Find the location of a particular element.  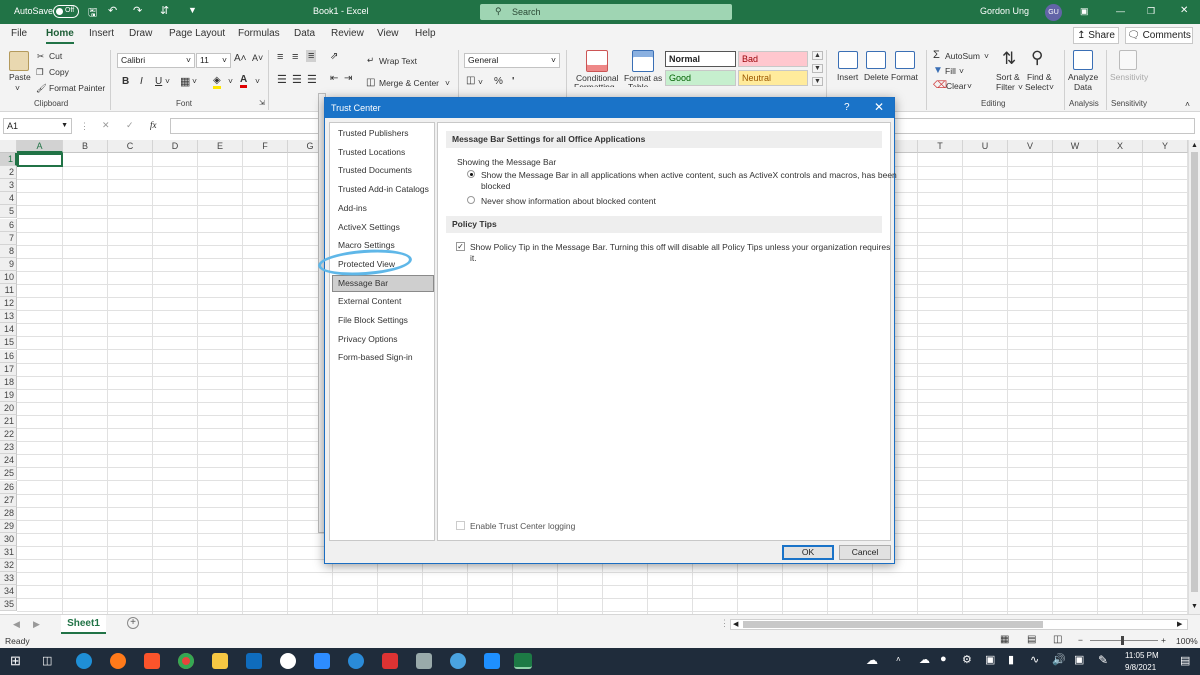

tray-bluetooth-icon: ▣ is located at coordinates (990, 659).